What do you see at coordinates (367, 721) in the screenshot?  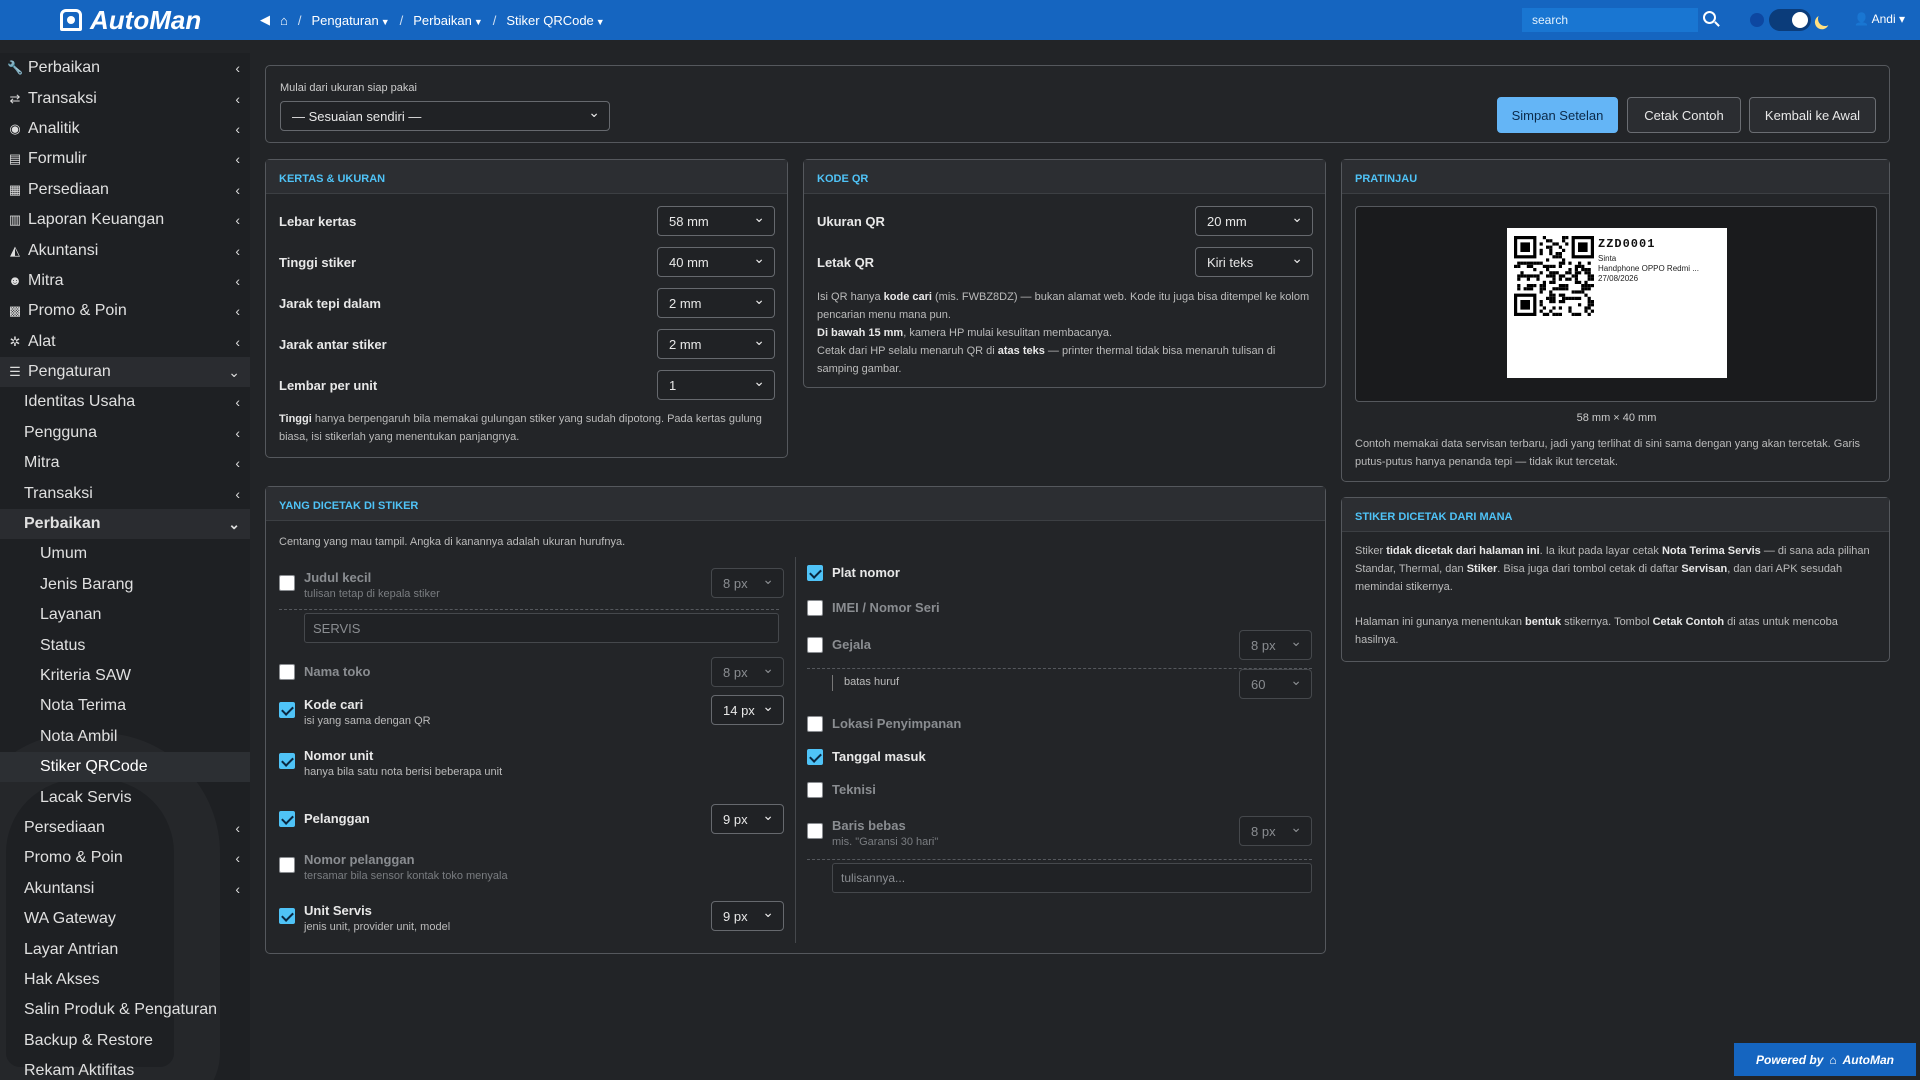 I see `field-sublabel: isi yang sama dengan QR` at bounding box center [367, 721].